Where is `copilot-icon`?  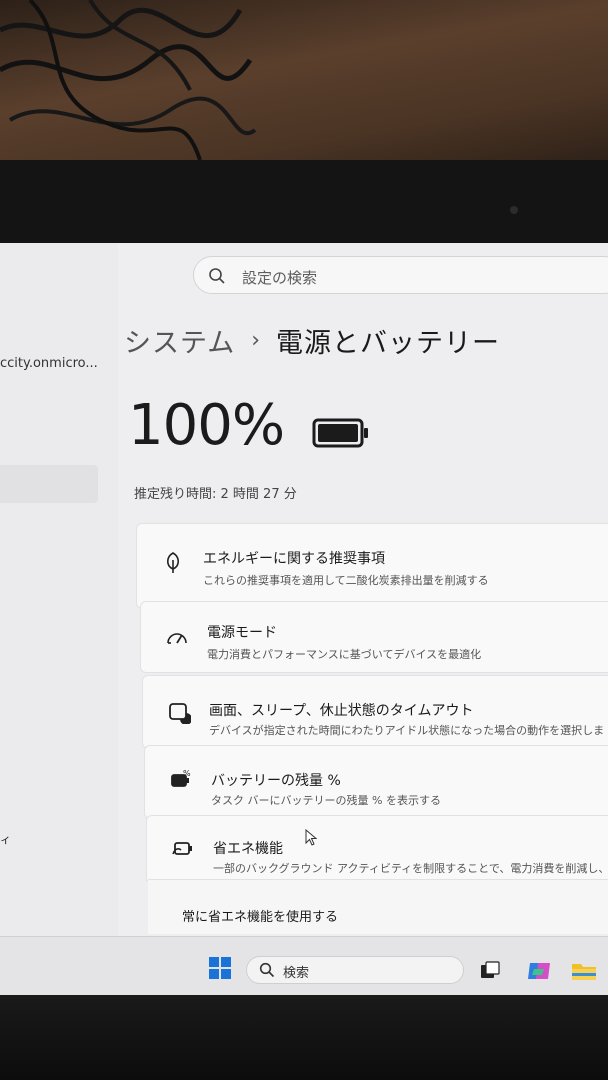 copilot-icon is located at coordinates (539, 971).